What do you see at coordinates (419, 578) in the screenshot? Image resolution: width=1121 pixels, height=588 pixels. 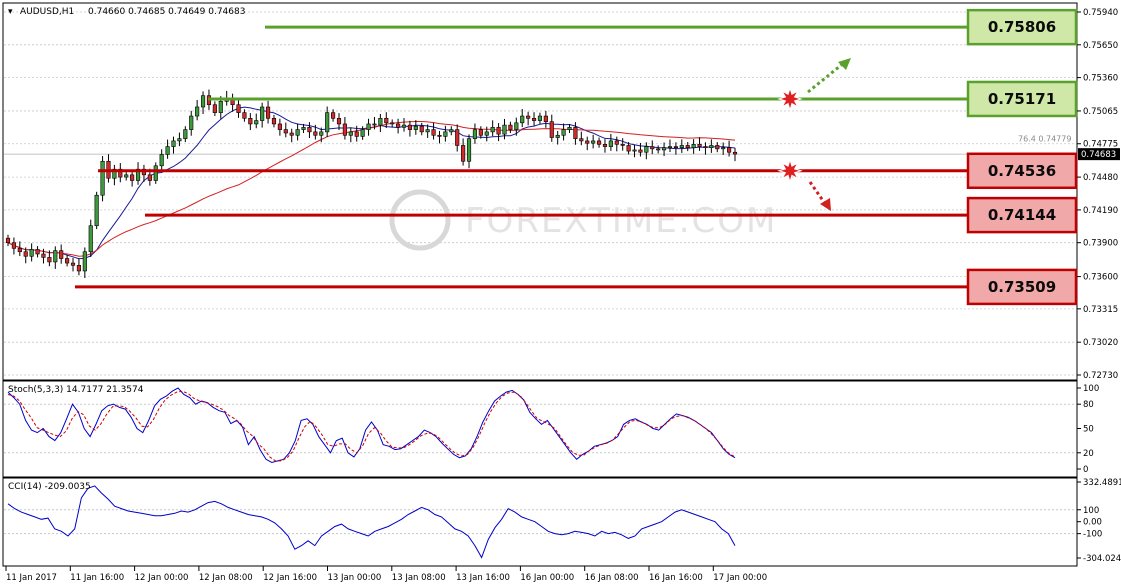 I see `time-tick-label: 13 Jan 08:00` at bounding box center [419, 578].